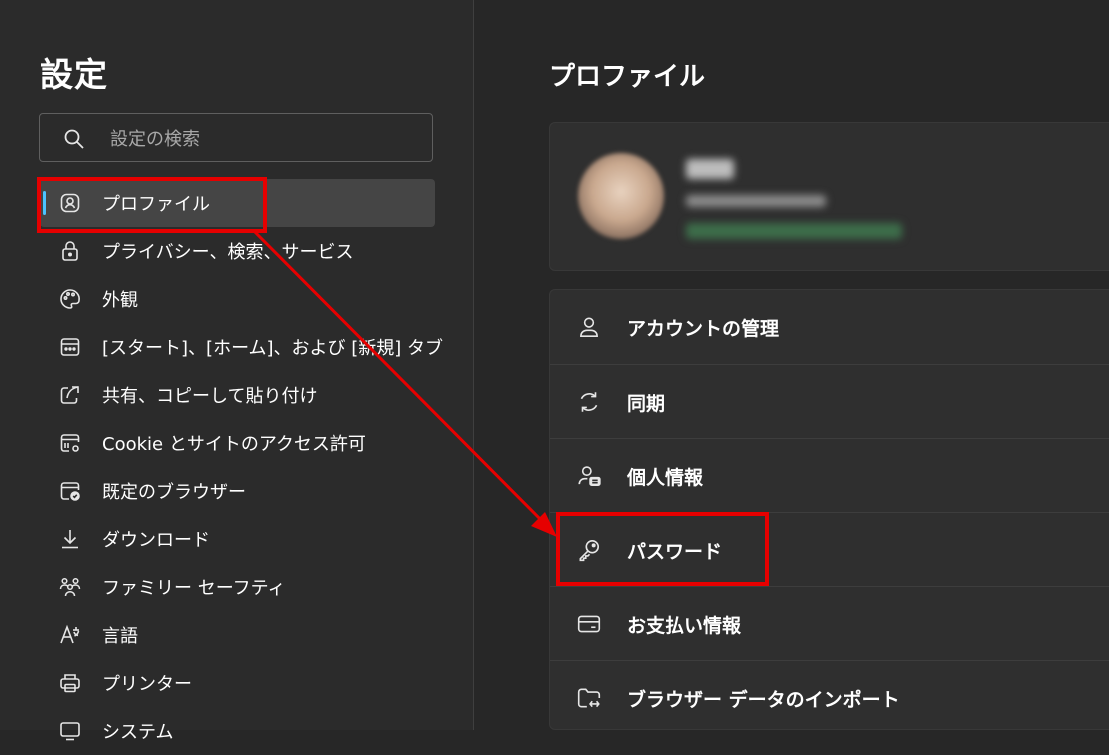 The image size is (1109, 755). Describe the element at coordinates (70, 299) in the screenshot. I see `palette-icon` at that location.